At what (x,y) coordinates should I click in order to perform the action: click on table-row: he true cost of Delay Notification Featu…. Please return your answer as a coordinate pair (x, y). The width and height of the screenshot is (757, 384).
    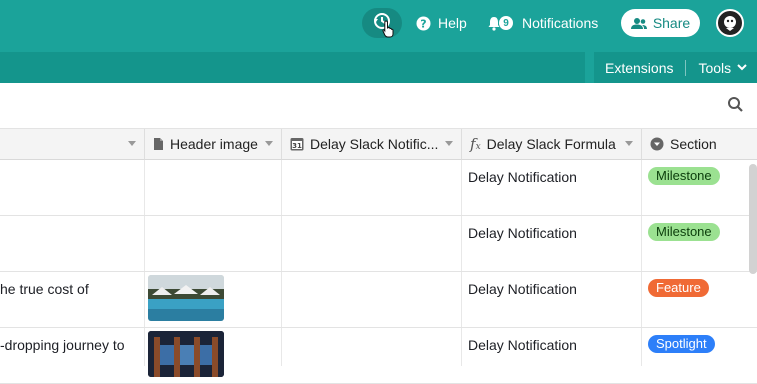
    Looking at the image, I should click on (378, 300).